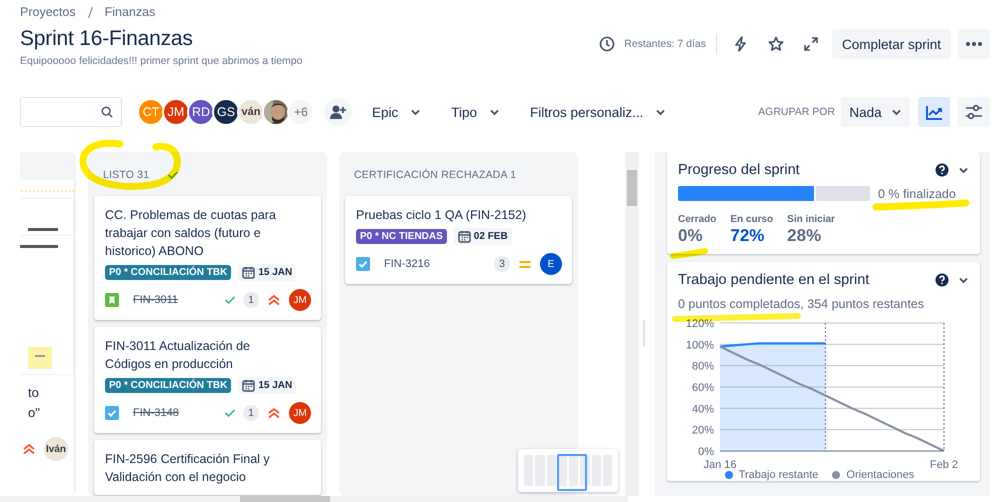 The image size is (999, 502). What do you see at coordinates (697, 219) in the screenshot?
I see `stat-label: Cerrado` at bounding box center [697, 219].